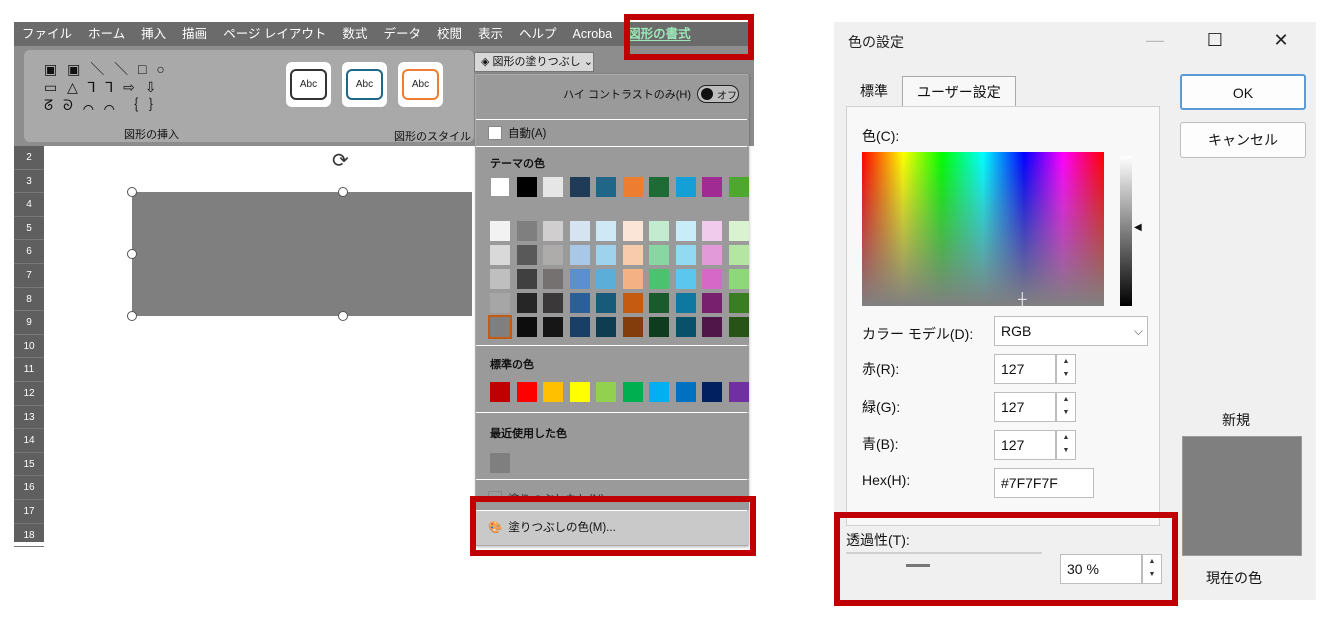  Describe the element at coordinates (874, 91) in the screenshot. I see `tab-standard: 標準` at that location.